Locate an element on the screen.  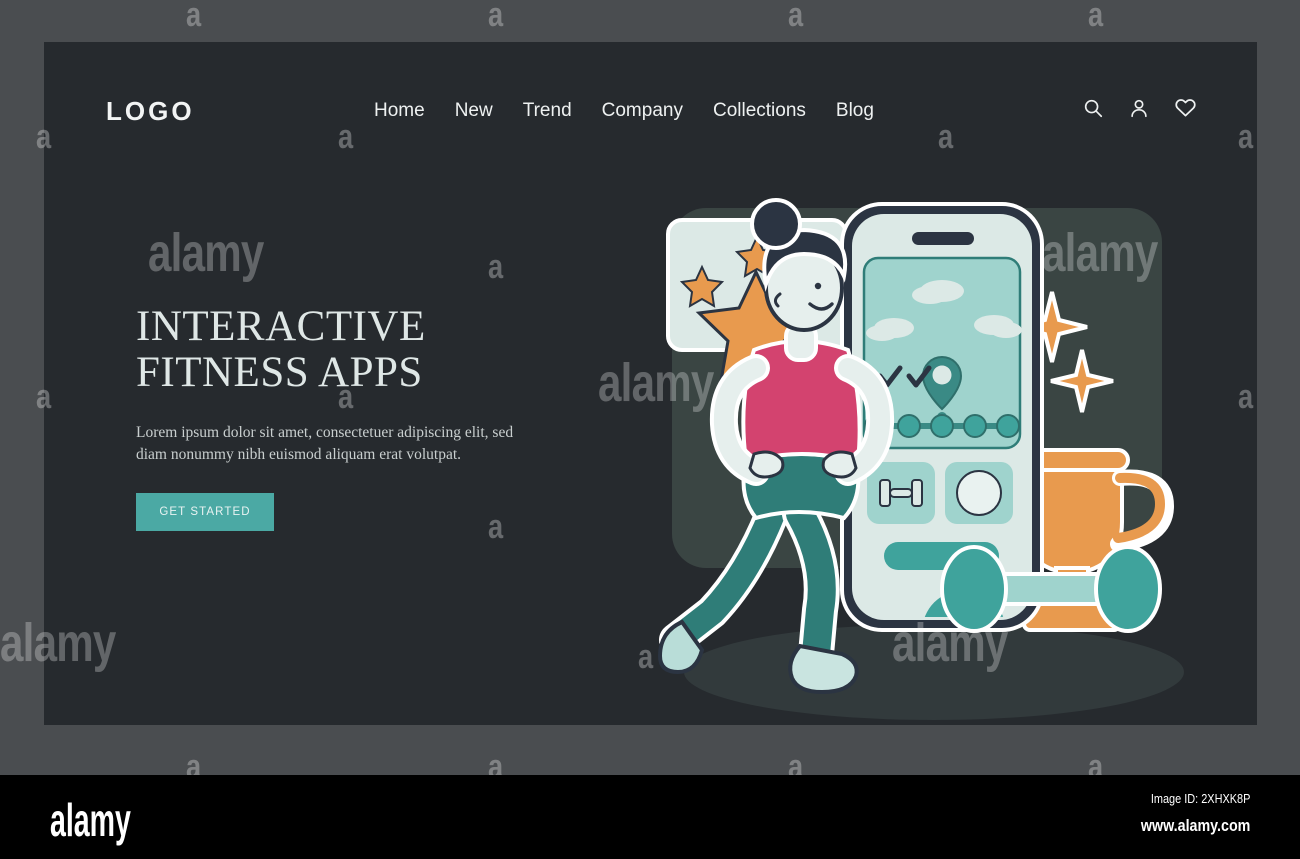
nav-item-trend: Trend is located at coordinates (547, 111).